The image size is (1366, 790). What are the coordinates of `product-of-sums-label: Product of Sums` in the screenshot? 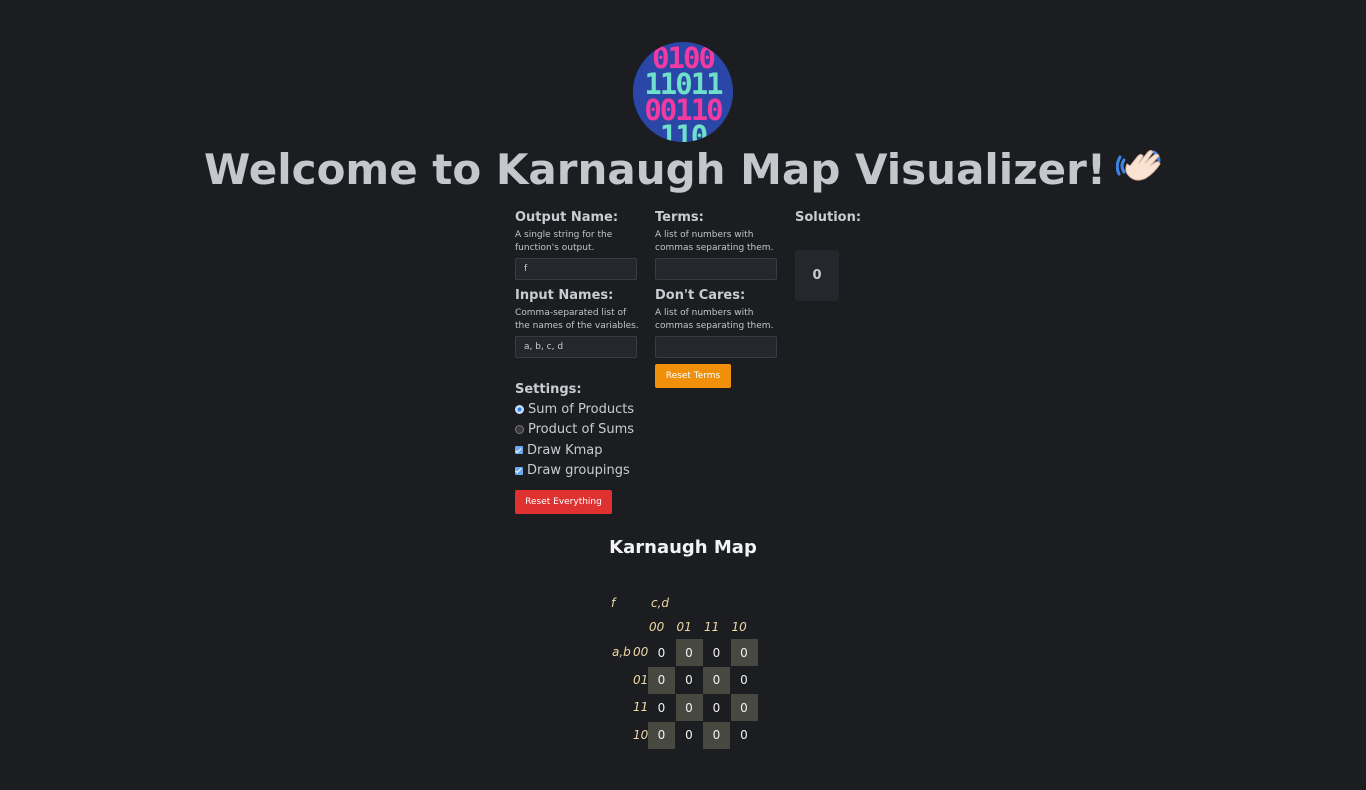 It's located at (581, 430).